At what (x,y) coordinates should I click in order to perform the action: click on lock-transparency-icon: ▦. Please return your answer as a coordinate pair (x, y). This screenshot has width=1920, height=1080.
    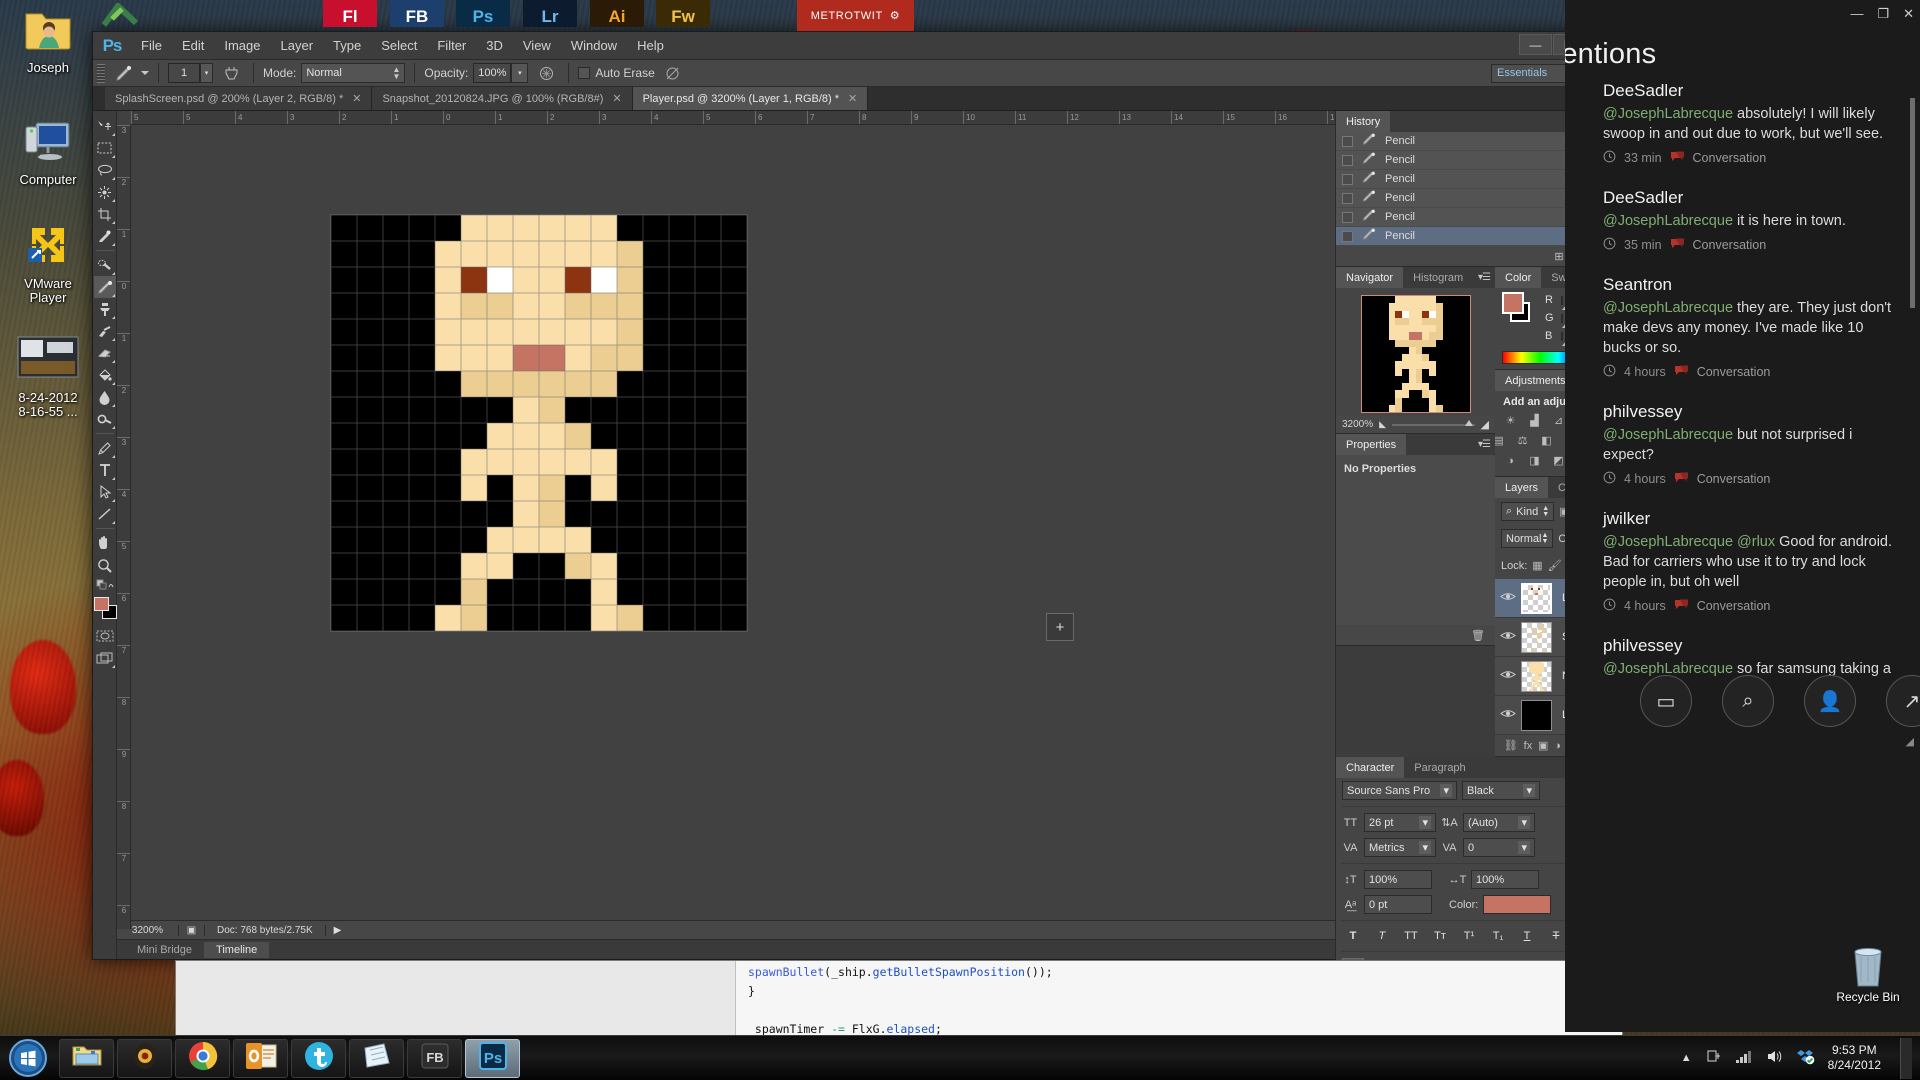
    Looking at the image, I should click on (1537, 565).